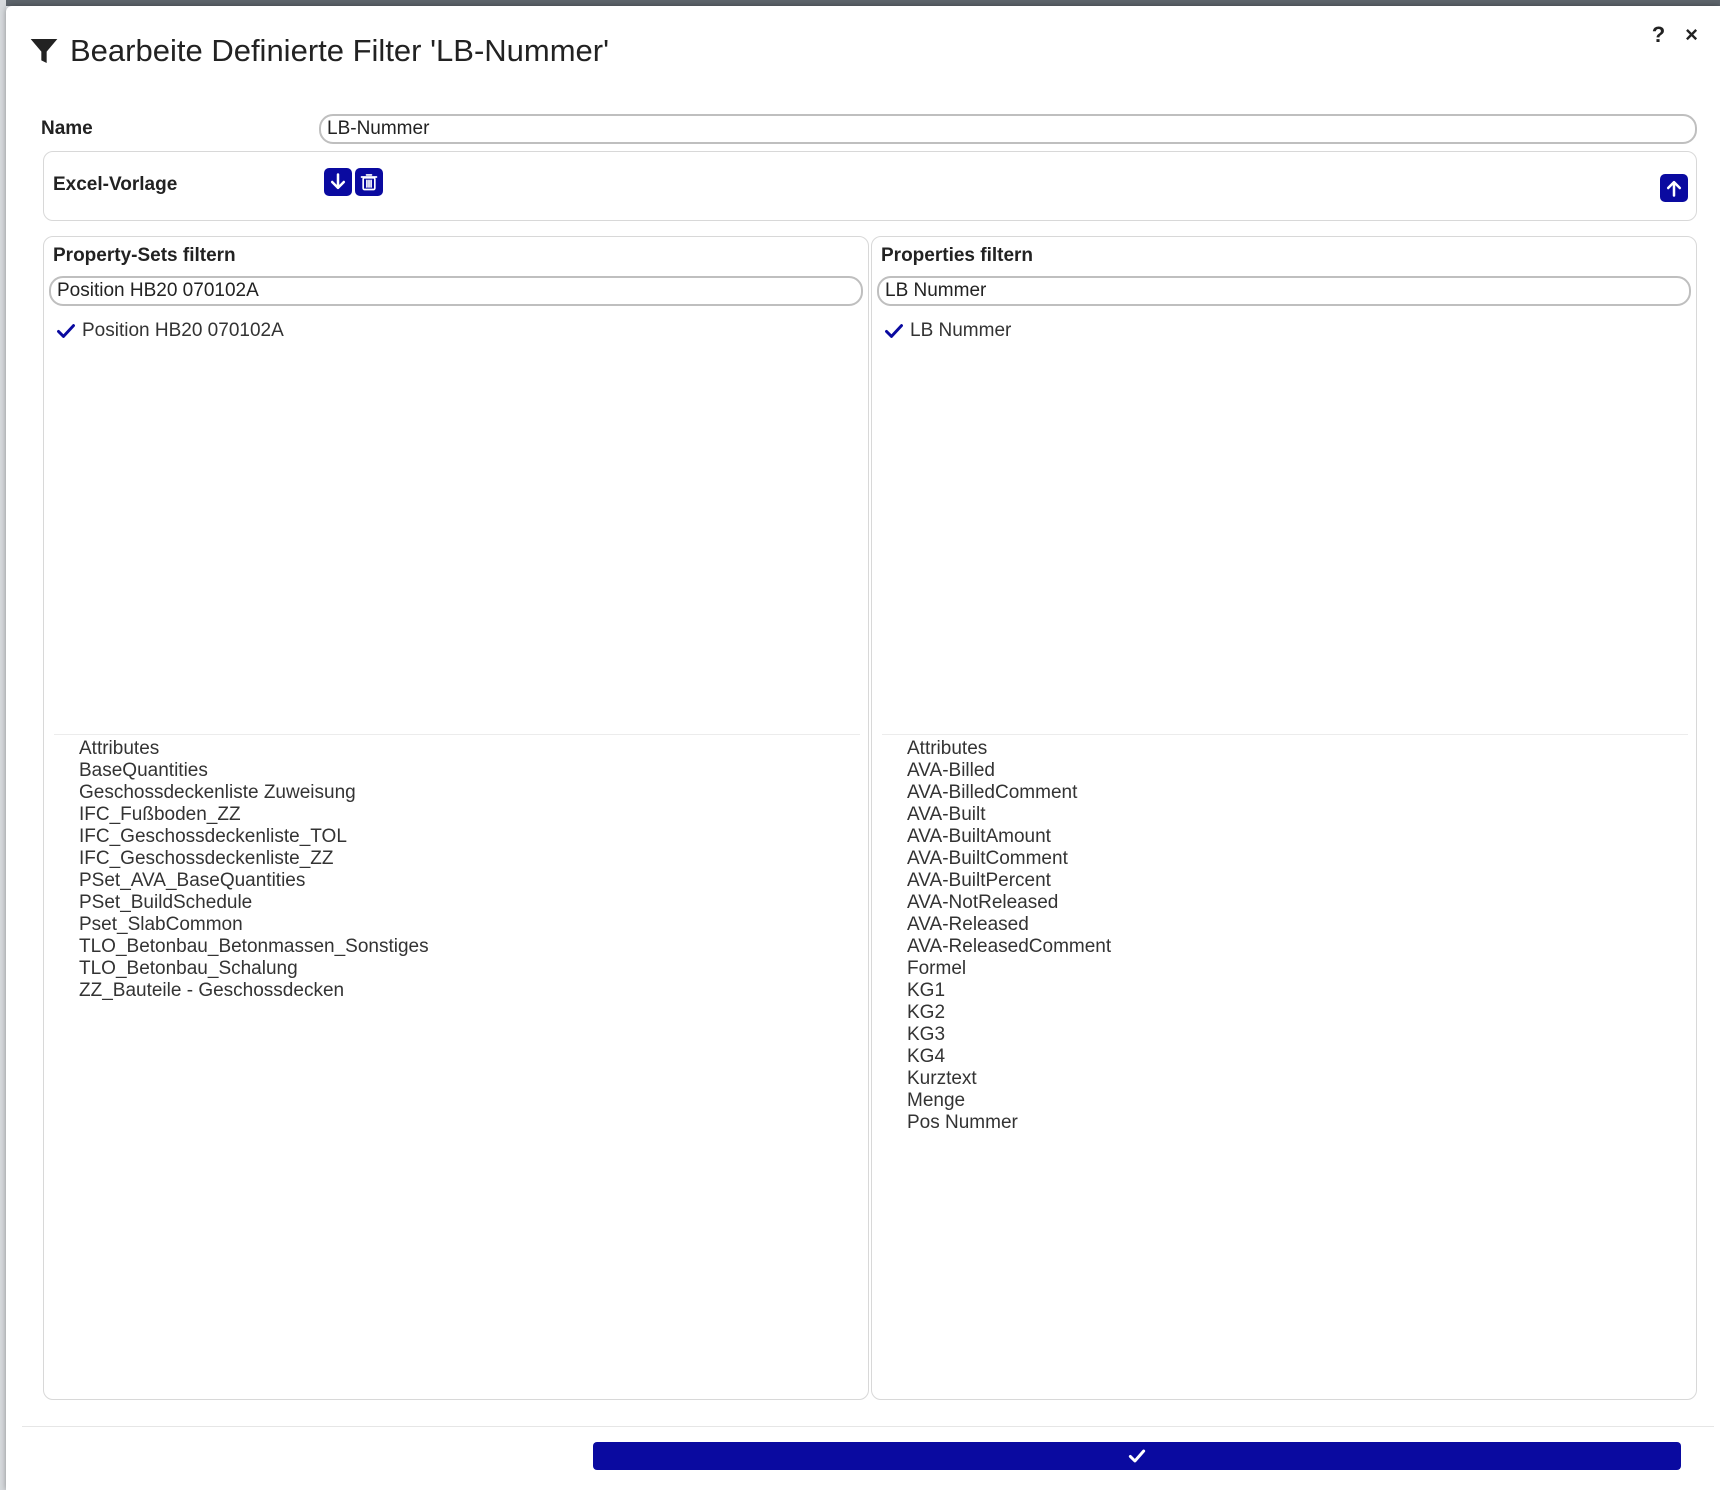 Image resolution: width=1720 pixels, height=1490 pixels. What do you see at coordinates (1009, 969) in the screenshot?
I see `list-item: Formel` at bounding box center [1009, 969].